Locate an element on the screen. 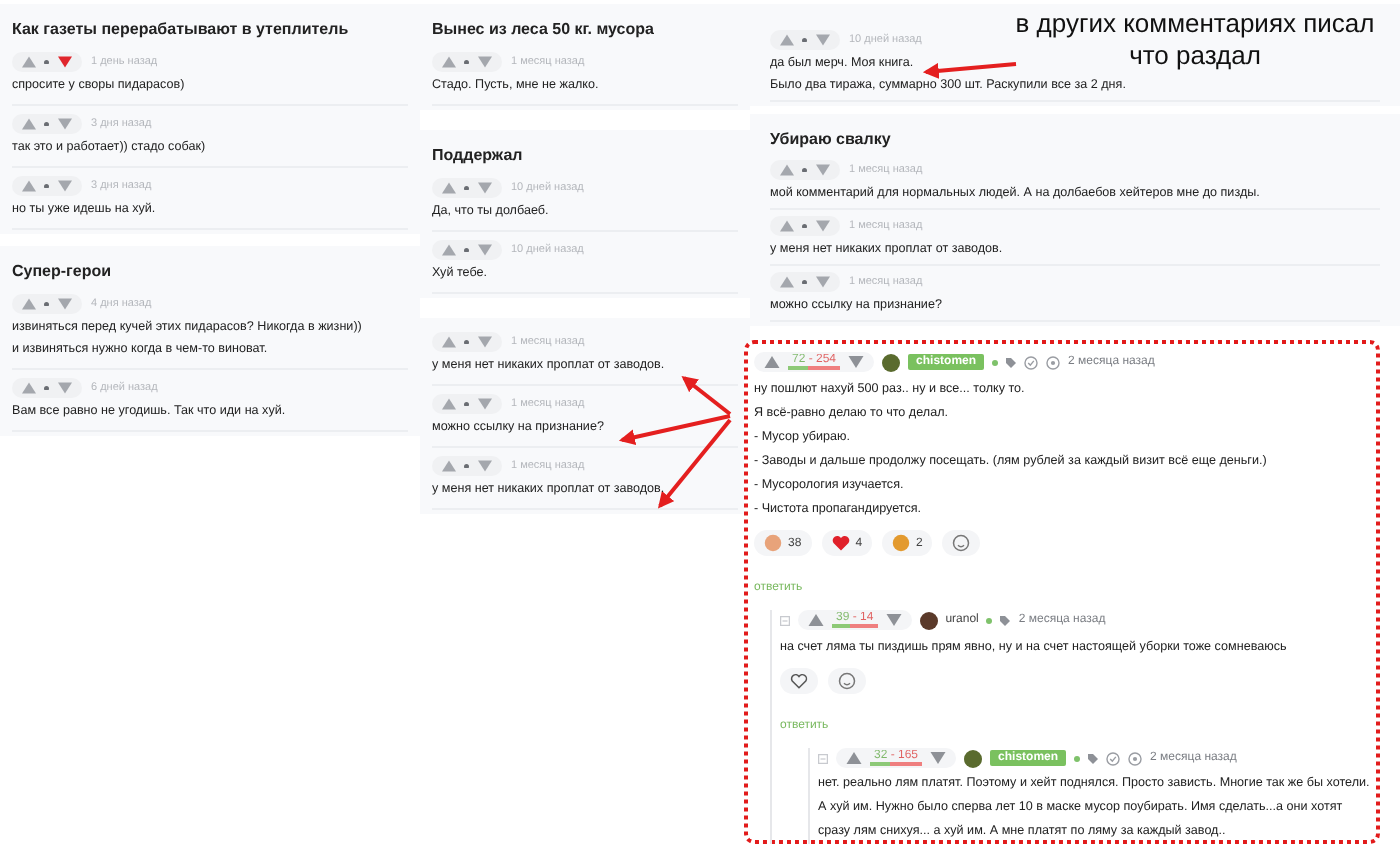 The height and width of the screenshot is (858, 1400). post-title: Вынес из леса 50 кг. мусора is located at coordinates (544, 30).